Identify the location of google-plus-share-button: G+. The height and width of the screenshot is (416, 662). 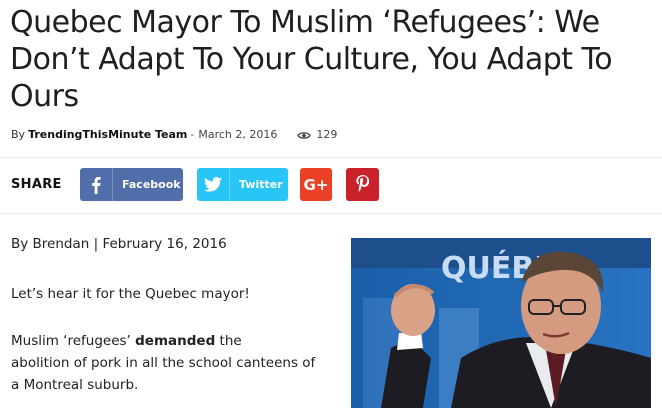
(316, 184).